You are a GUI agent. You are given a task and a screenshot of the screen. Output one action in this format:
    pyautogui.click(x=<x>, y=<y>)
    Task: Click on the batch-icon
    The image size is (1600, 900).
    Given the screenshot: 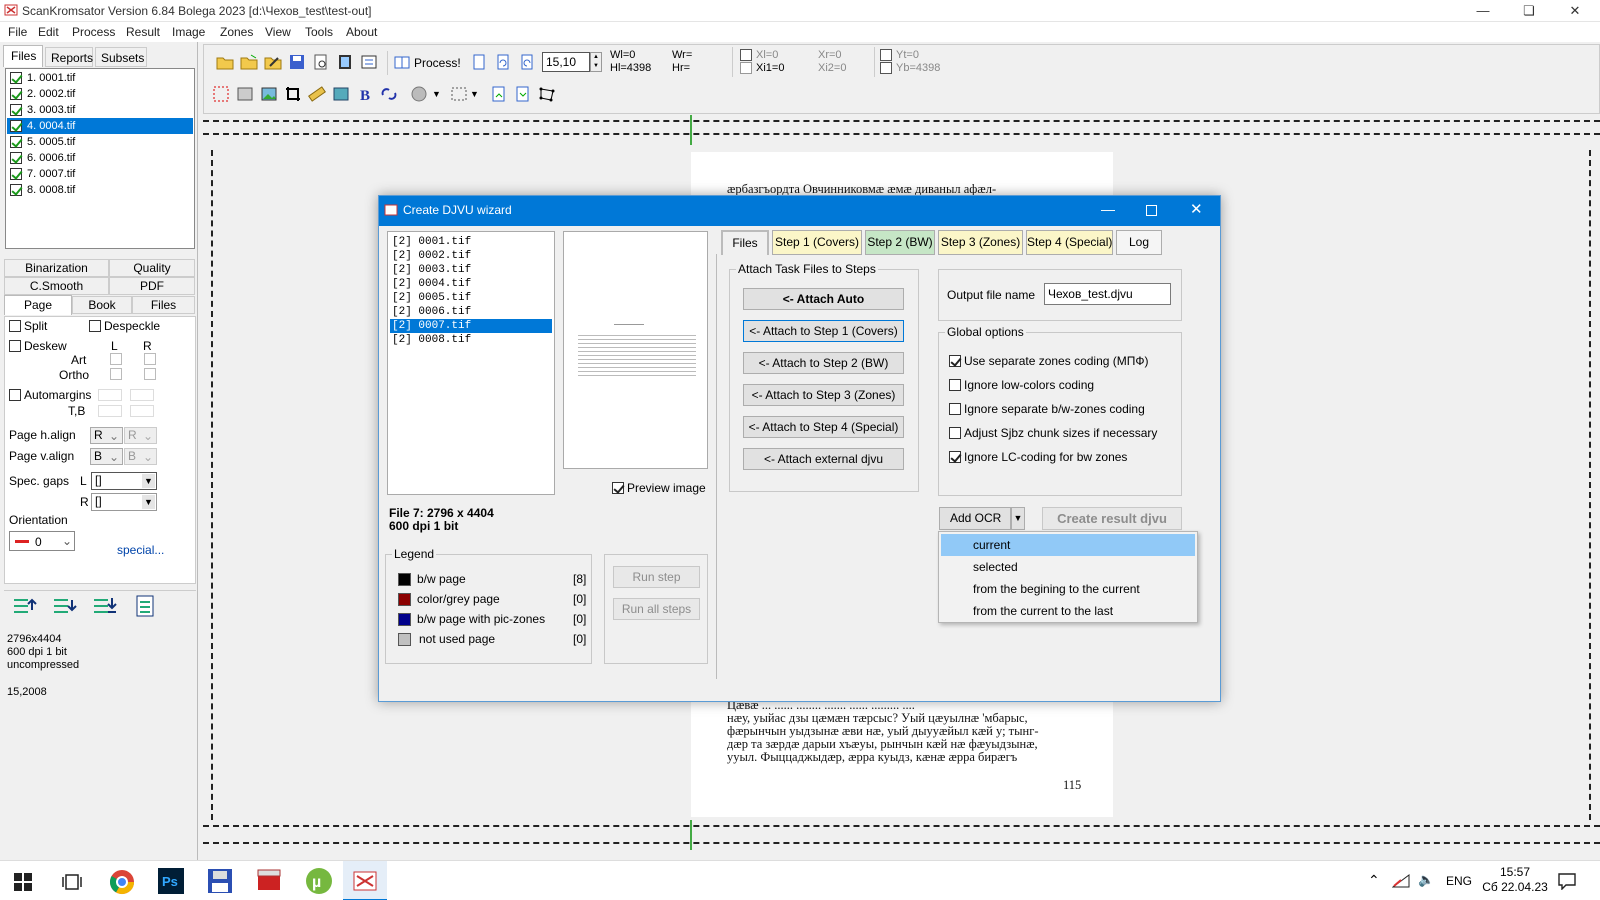 What is the action you would take?
    pyautogui.click(x=369, y=62)
    